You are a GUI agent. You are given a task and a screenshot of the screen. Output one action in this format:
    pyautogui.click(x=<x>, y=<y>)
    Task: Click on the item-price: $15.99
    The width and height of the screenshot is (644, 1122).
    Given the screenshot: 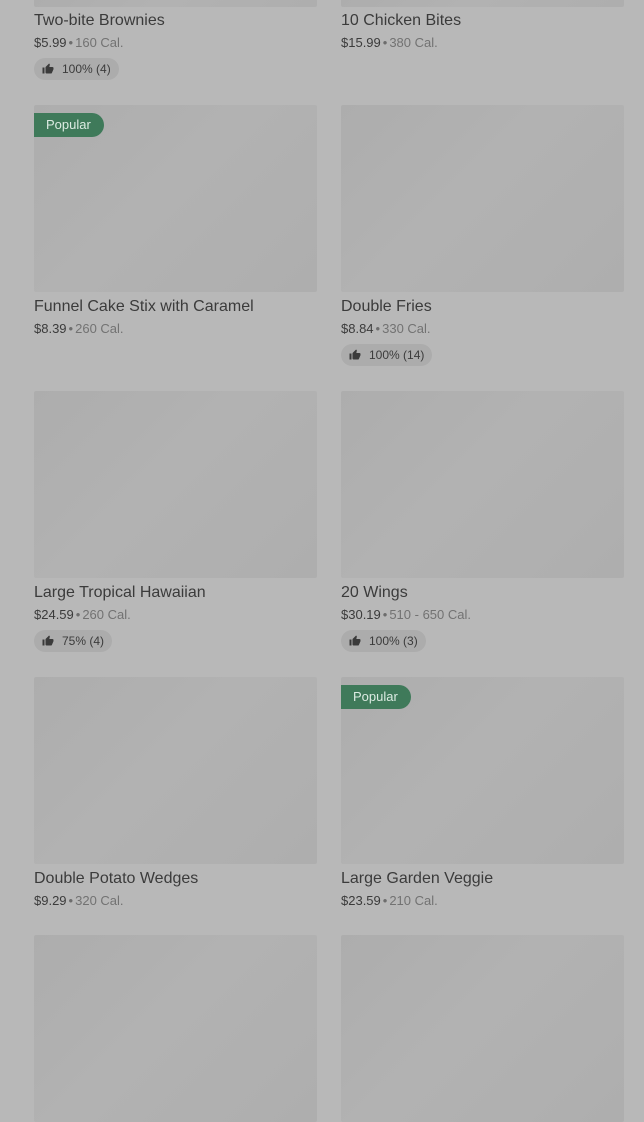 What is the action you would take?
    pyautogui.click(x=361, y=42)
    